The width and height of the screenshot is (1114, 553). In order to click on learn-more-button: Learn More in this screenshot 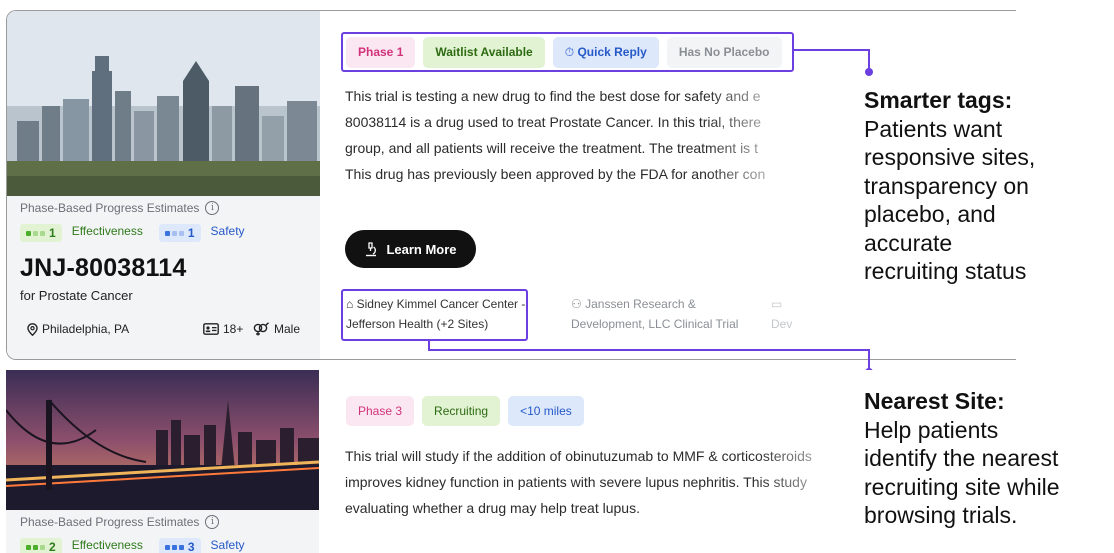, I will do `click(410, 249)`.